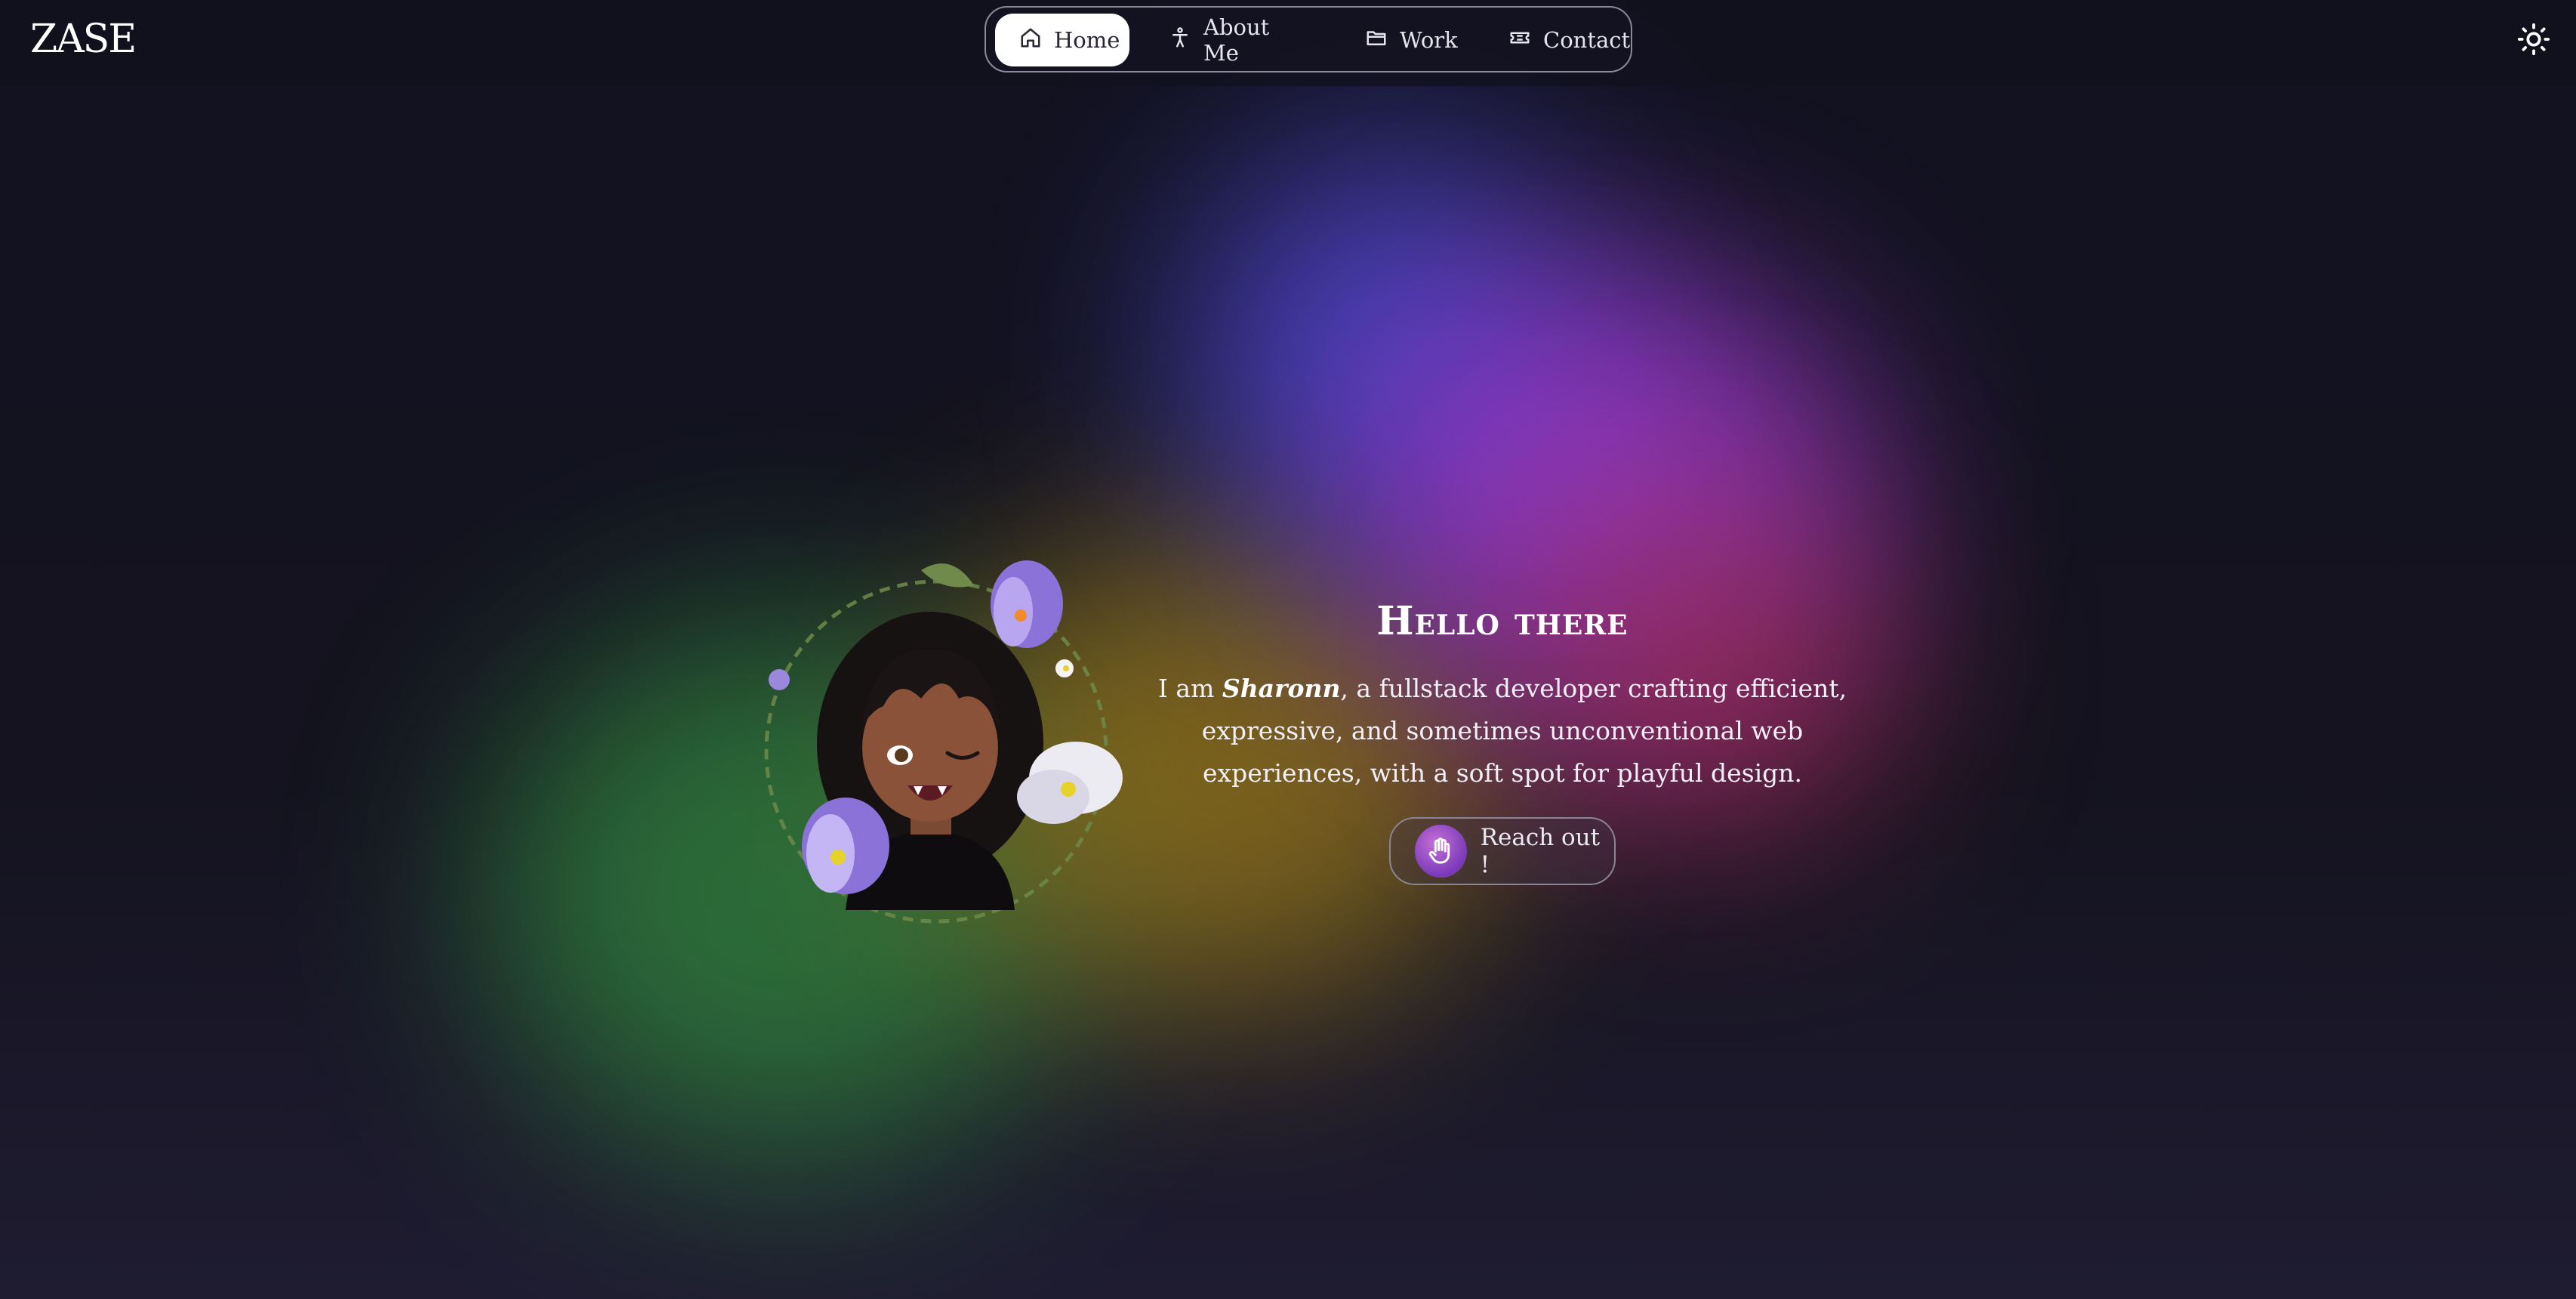 Image resolution: width=2576 pixels, height=1299 pixels. What do you see at coordinates (1540, 851) in the screenshot?
I see `reach-out-label: Reach out !` at bounding box center [1540, 851].